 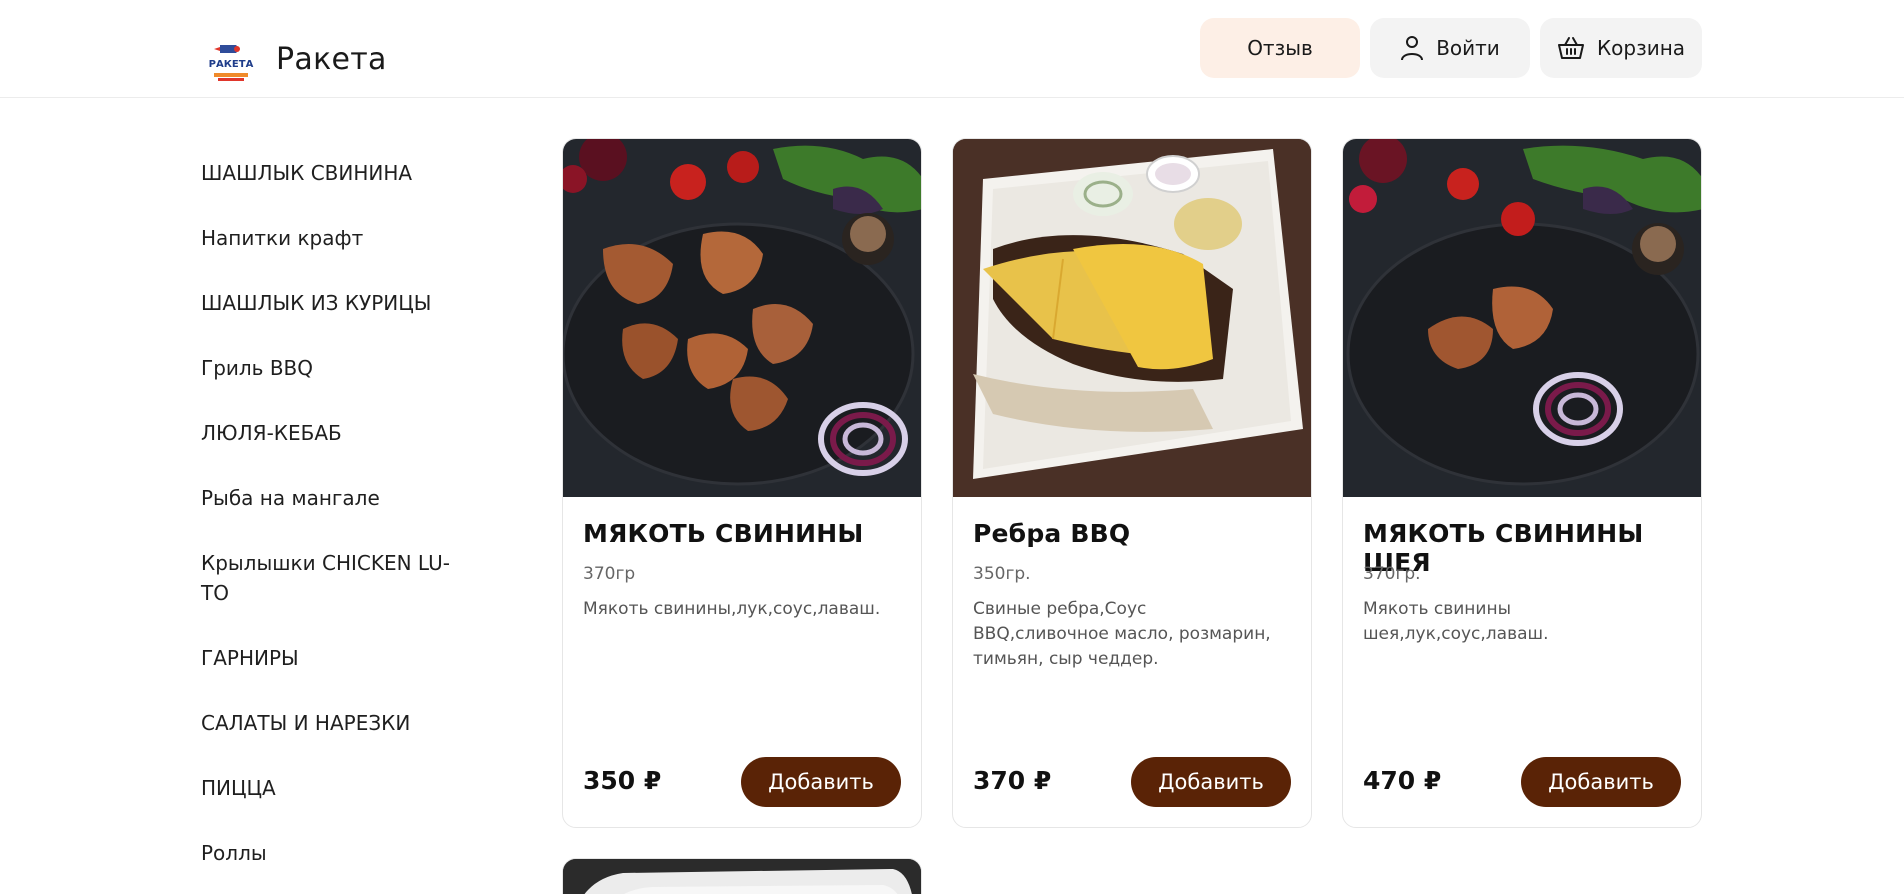 I want to click on brand-name: Ракета, so click(x=331, y=59).